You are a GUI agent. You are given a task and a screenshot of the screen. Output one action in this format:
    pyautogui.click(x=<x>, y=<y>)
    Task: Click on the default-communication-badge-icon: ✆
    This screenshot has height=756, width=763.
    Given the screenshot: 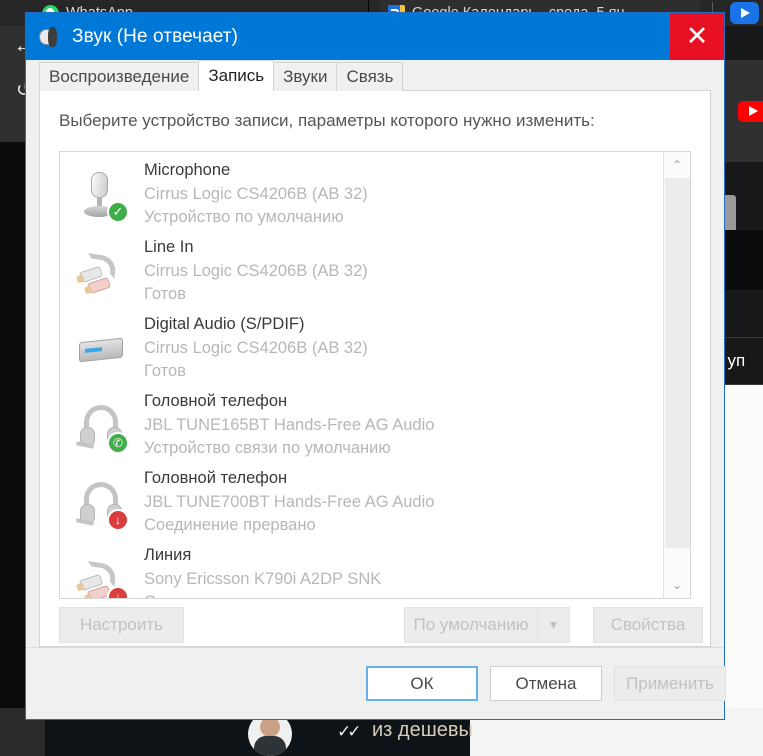 What is the action you would take?
    pyautogui.click(x=118, y=442)
    